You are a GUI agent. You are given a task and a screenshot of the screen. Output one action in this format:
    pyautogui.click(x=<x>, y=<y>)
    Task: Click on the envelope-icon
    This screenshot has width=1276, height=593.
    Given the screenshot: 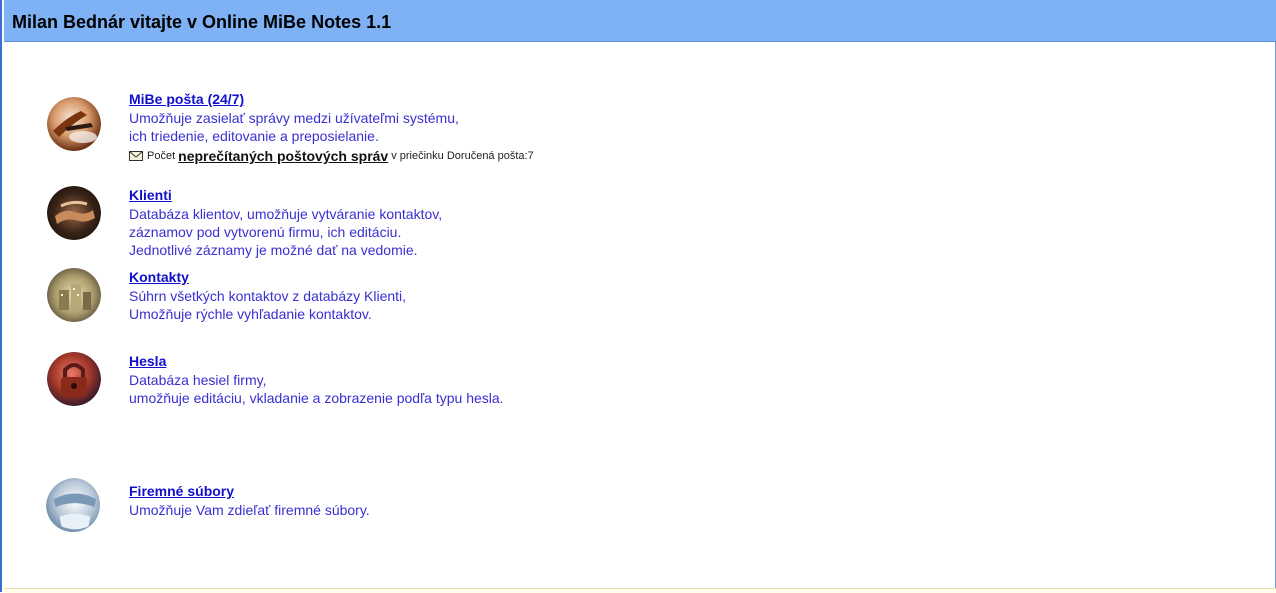 What is the action you would take?
    pyautogui.click(x=136, y=156)
    